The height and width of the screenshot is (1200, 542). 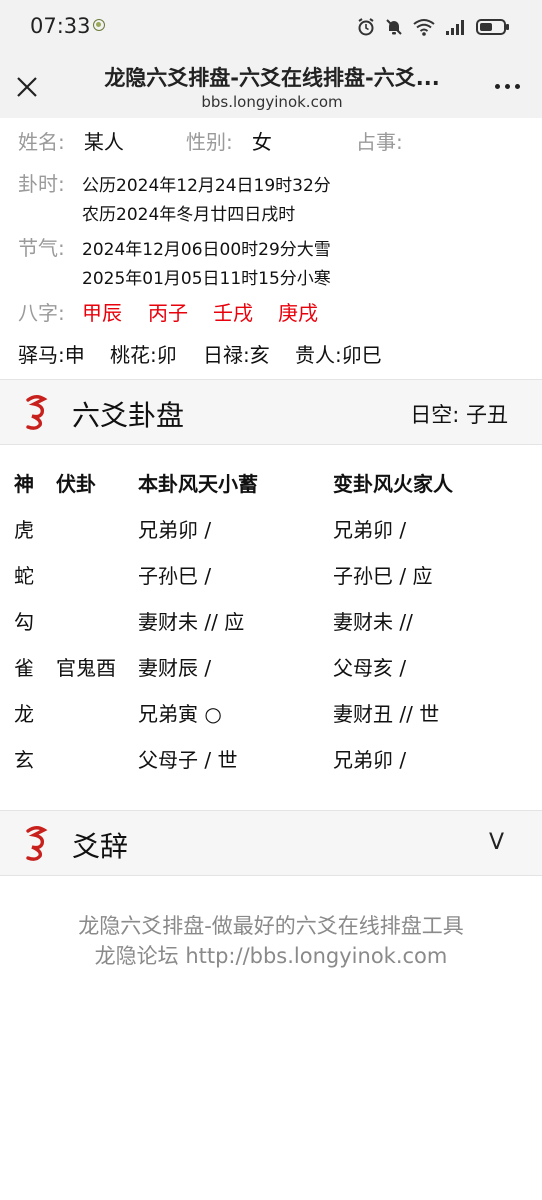 I want to click on row6-bian: 兄弟卯 /, so click(x=370, y=760).